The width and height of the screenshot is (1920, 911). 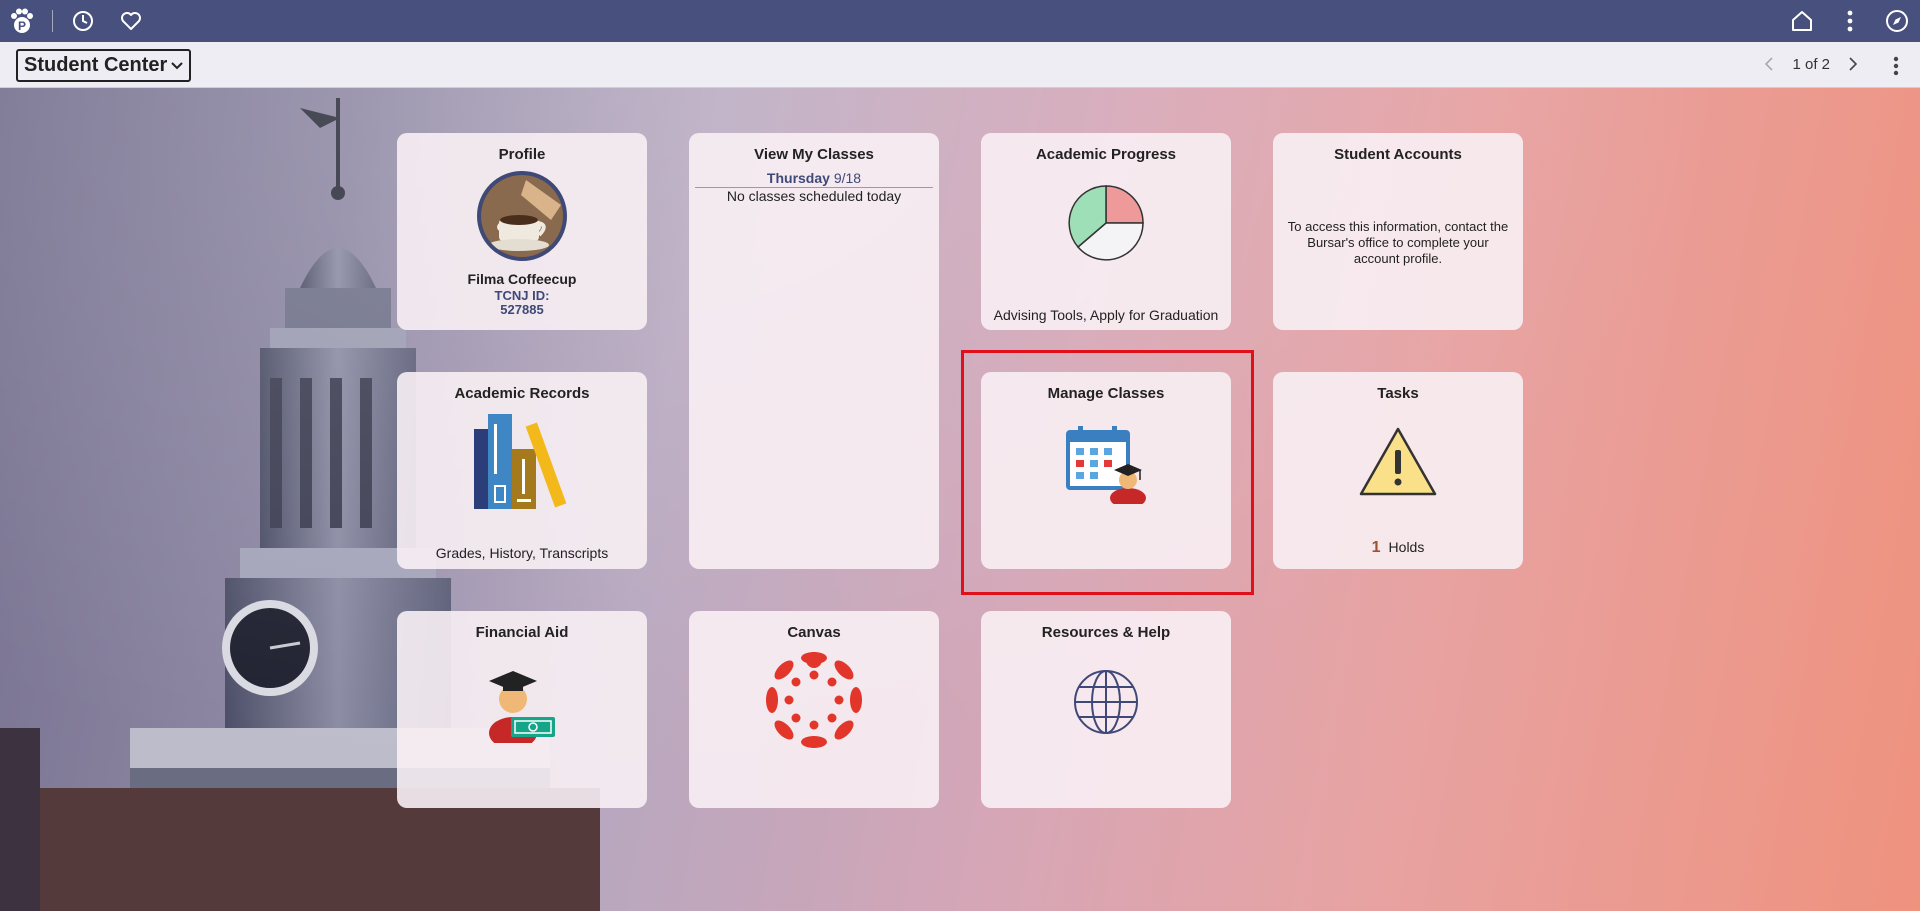 I want to click on globe-icon, so click(x=1106, y=702).